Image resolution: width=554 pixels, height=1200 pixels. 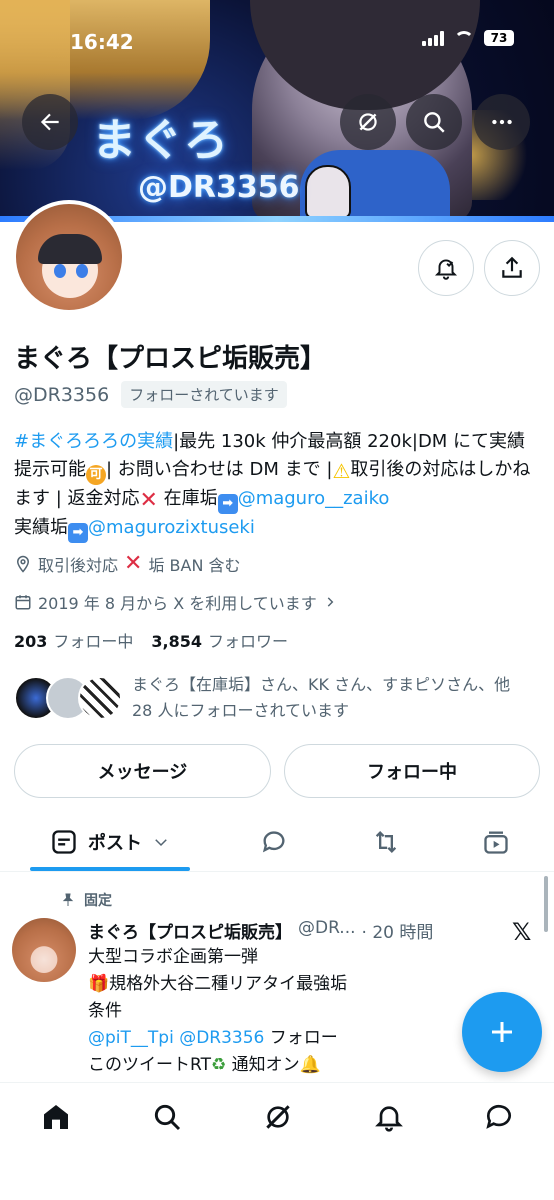 What do you see at coordinates (177, 641) in the screenshot?
I see `followers-count: 3,854` at bounding box center [177, 641].